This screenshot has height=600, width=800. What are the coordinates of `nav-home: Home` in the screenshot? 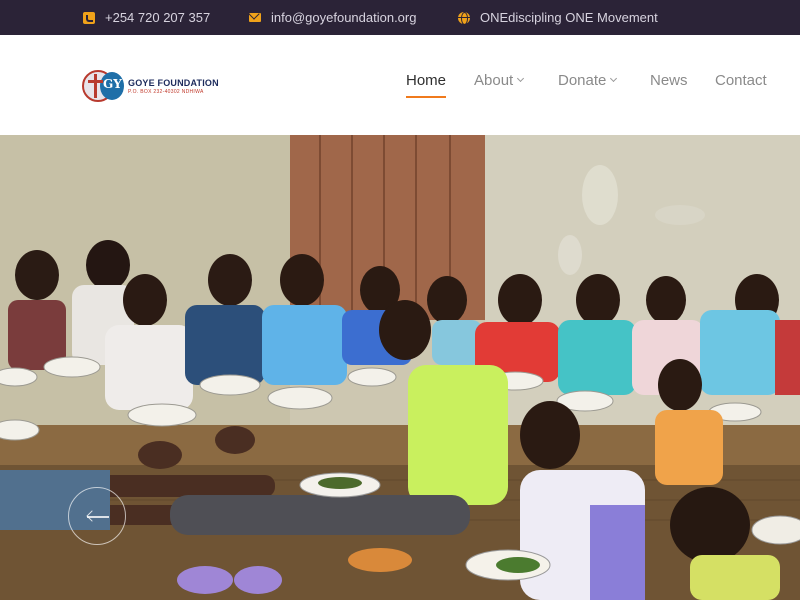 It's located at (426, 80).